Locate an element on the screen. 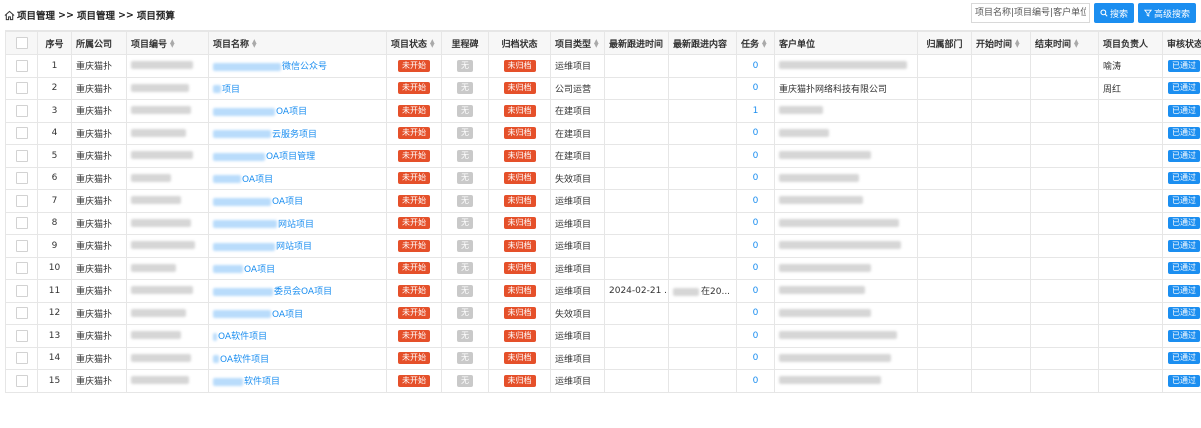 The image size is (1201, 428). row-name: 软件项目 is located at coordinates (298, 381).